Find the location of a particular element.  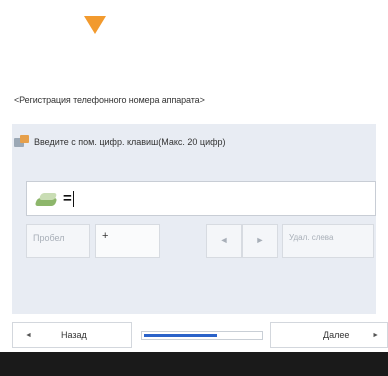

cursor-left-button: ◄ is located at coordinates (224, 241).